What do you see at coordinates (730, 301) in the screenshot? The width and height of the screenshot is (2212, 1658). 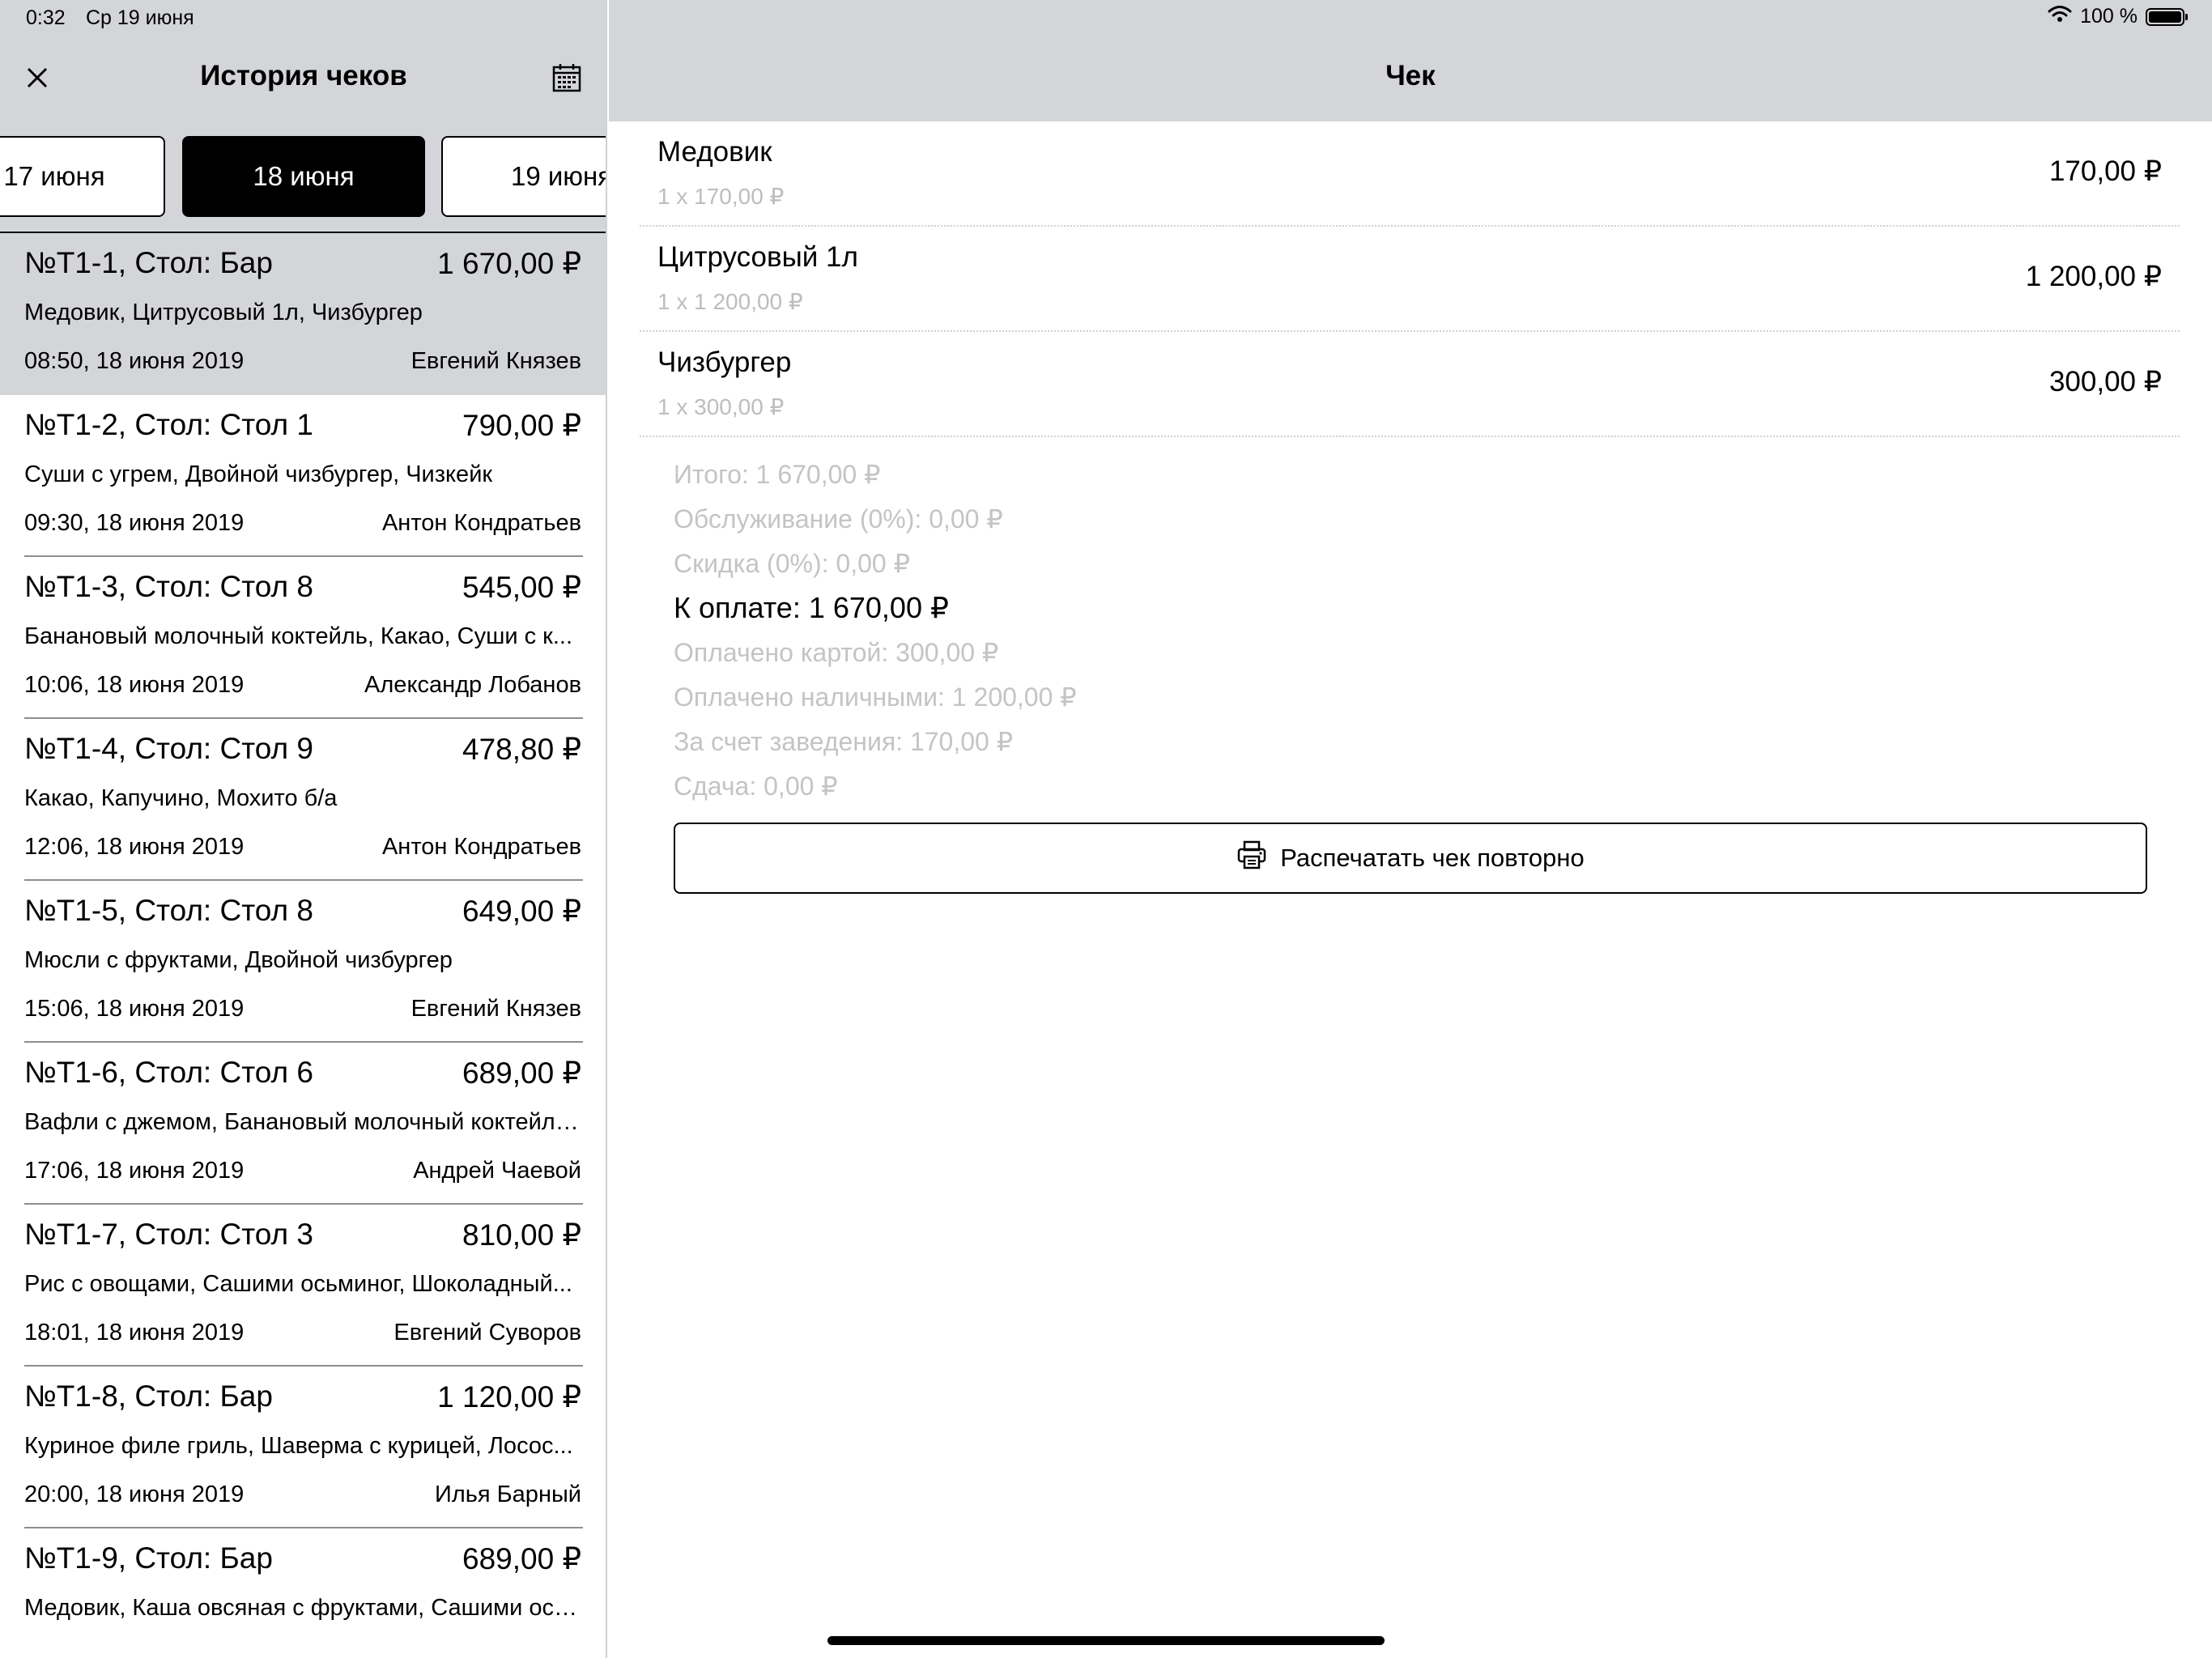 I see `line-qty: 1 x 1 200,00 ₽` at bounding box center [730, 301].